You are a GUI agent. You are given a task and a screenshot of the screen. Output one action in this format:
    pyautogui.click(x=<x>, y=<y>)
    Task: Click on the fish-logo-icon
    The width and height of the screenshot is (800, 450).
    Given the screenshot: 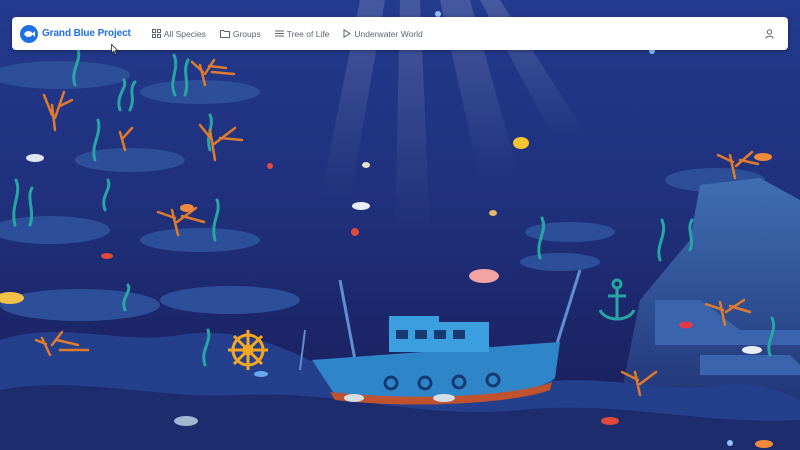 What is the action you would take?
    pyautogui.click(x=29, y=33)
    